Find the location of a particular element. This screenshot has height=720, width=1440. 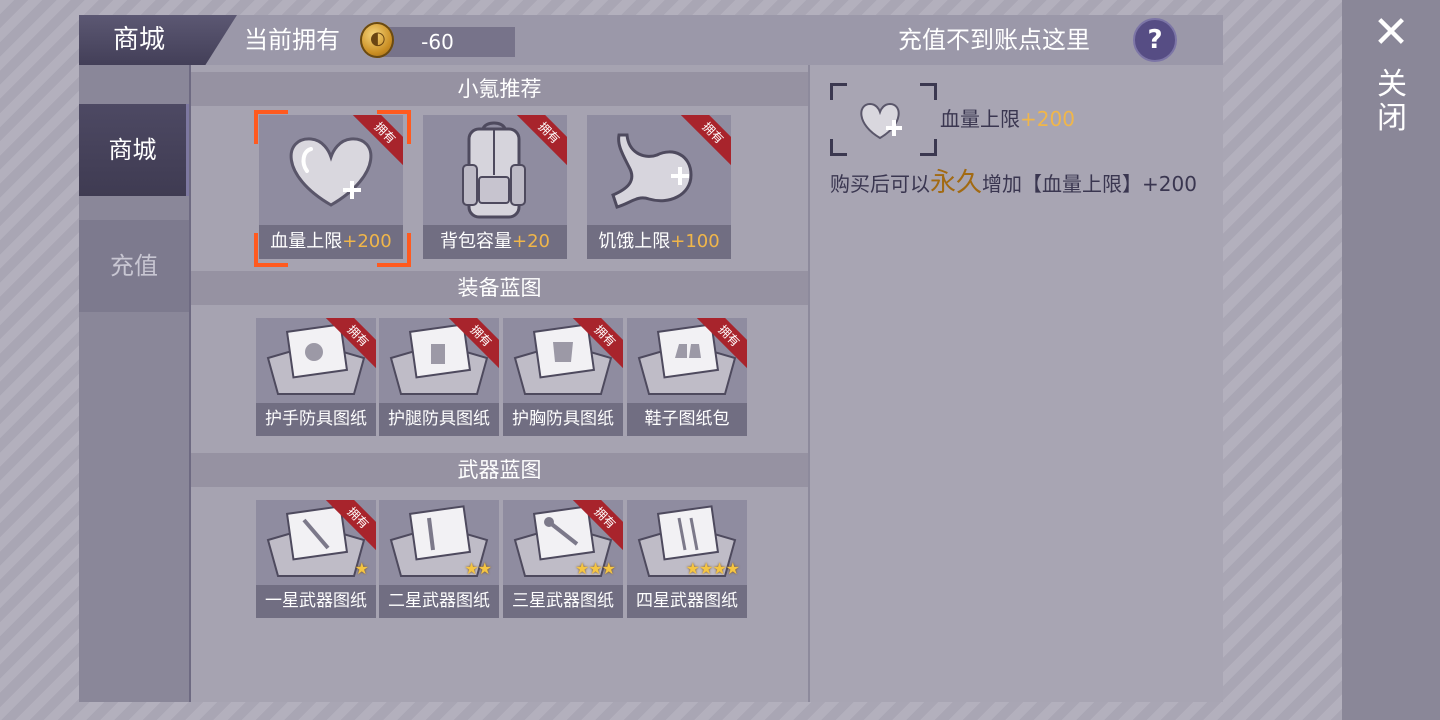

star-rating: ★★★ is located at coordinates (595, 568).